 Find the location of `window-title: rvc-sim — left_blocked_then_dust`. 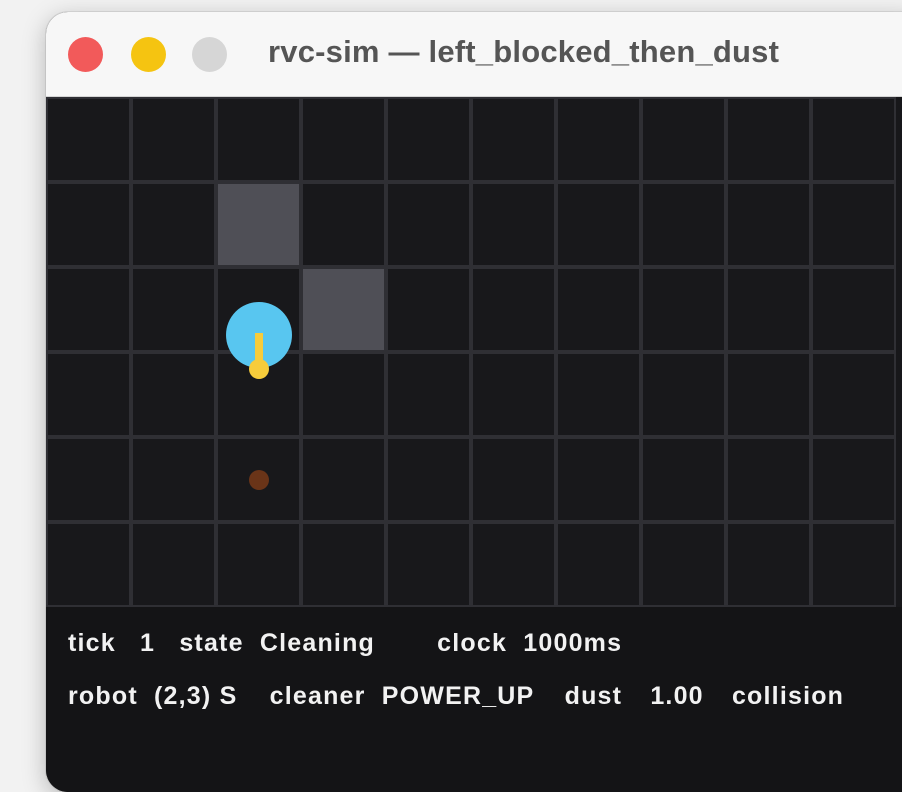

window-title: rvc-sim — left_blocked_then_dust is located at coordinates (524, 51).